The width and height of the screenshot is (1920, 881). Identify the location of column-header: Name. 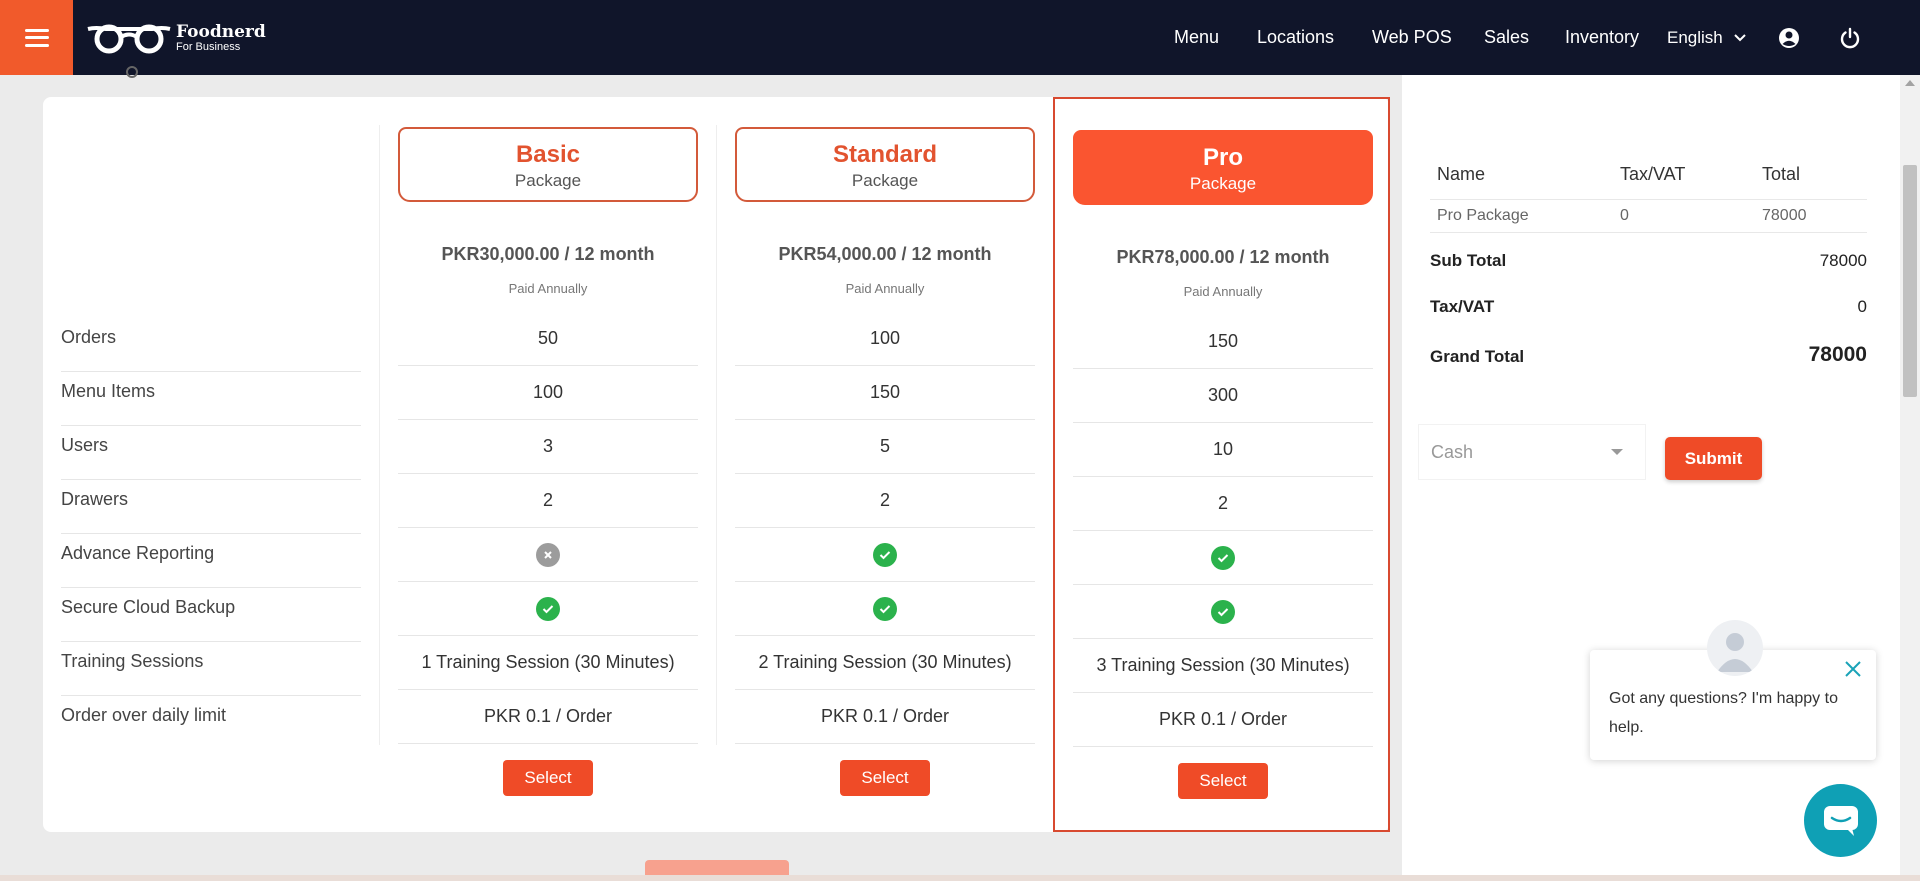
(1461, 174).